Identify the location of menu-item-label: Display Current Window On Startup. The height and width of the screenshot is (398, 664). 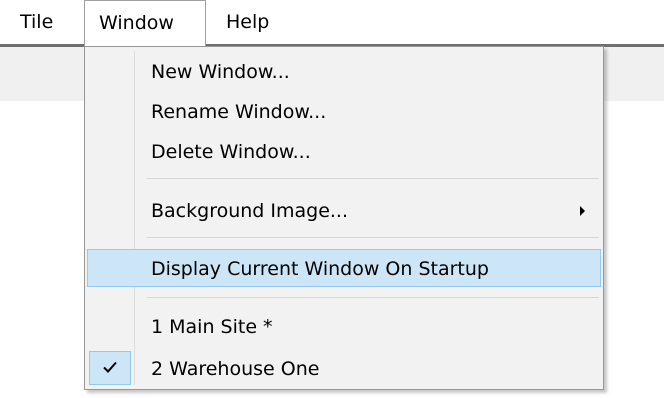
(320, 269).